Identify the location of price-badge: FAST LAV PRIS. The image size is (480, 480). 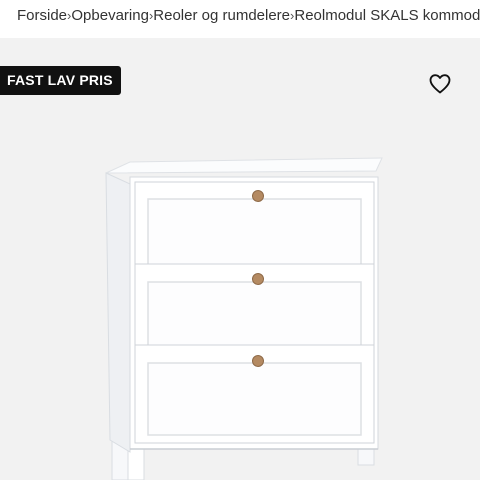
(60, 80).